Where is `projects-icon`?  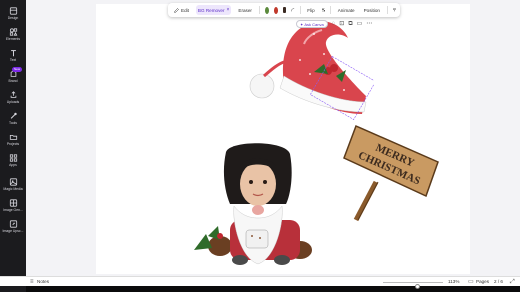 projects-icon is located at coordinates (13, 137).